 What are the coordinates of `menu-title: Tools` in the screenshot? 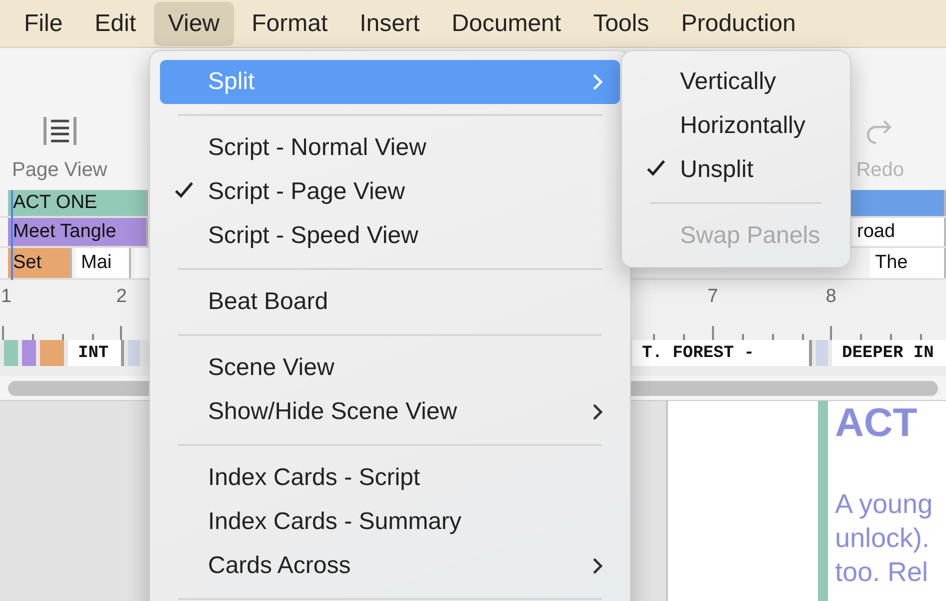 It's located at (621, 24).